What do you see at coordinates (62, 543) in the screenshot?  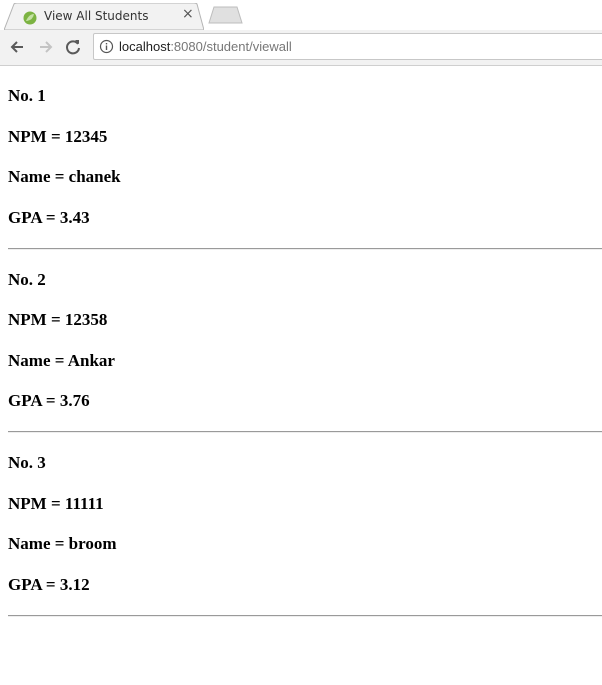 I see `student-name: Name = broom` at bounding box center [62, 543].